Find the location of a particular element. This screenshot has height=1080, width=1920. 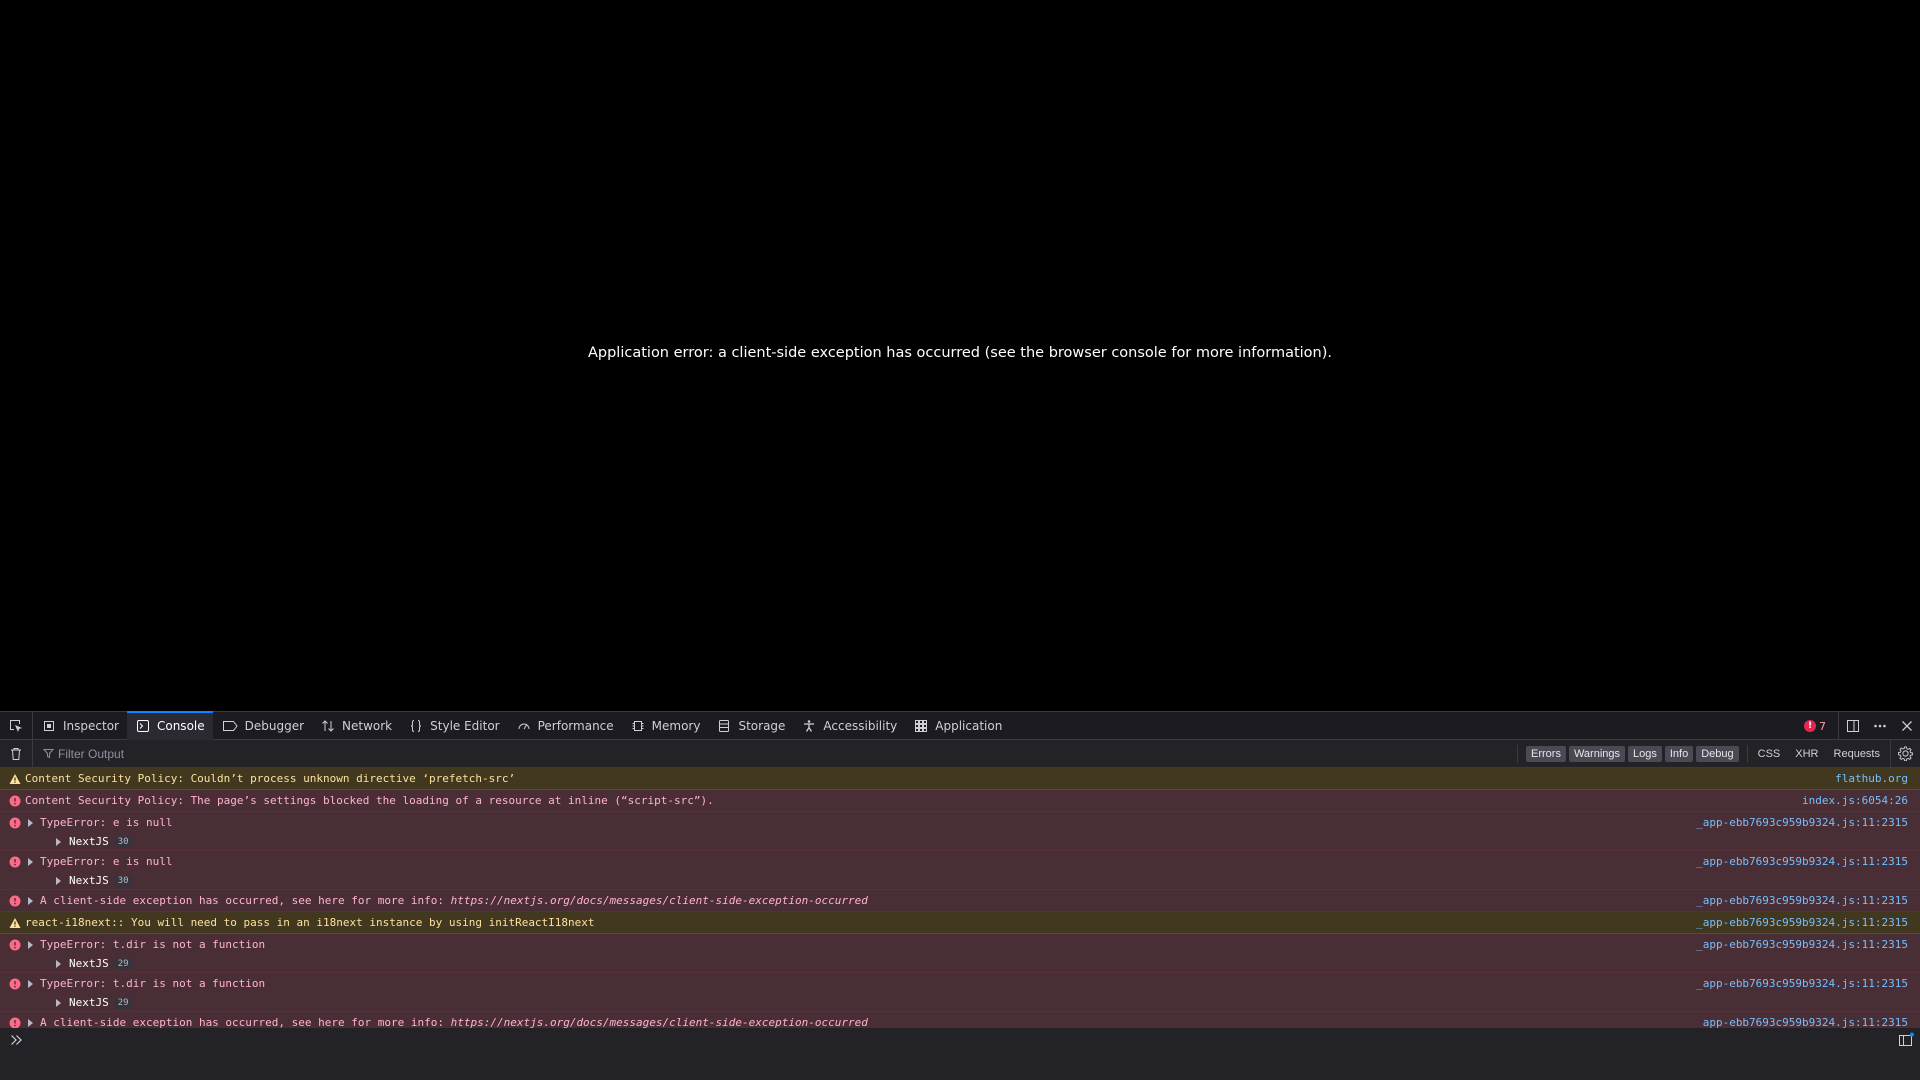

tab-label: Debugger is located at coordinates (274, 726).